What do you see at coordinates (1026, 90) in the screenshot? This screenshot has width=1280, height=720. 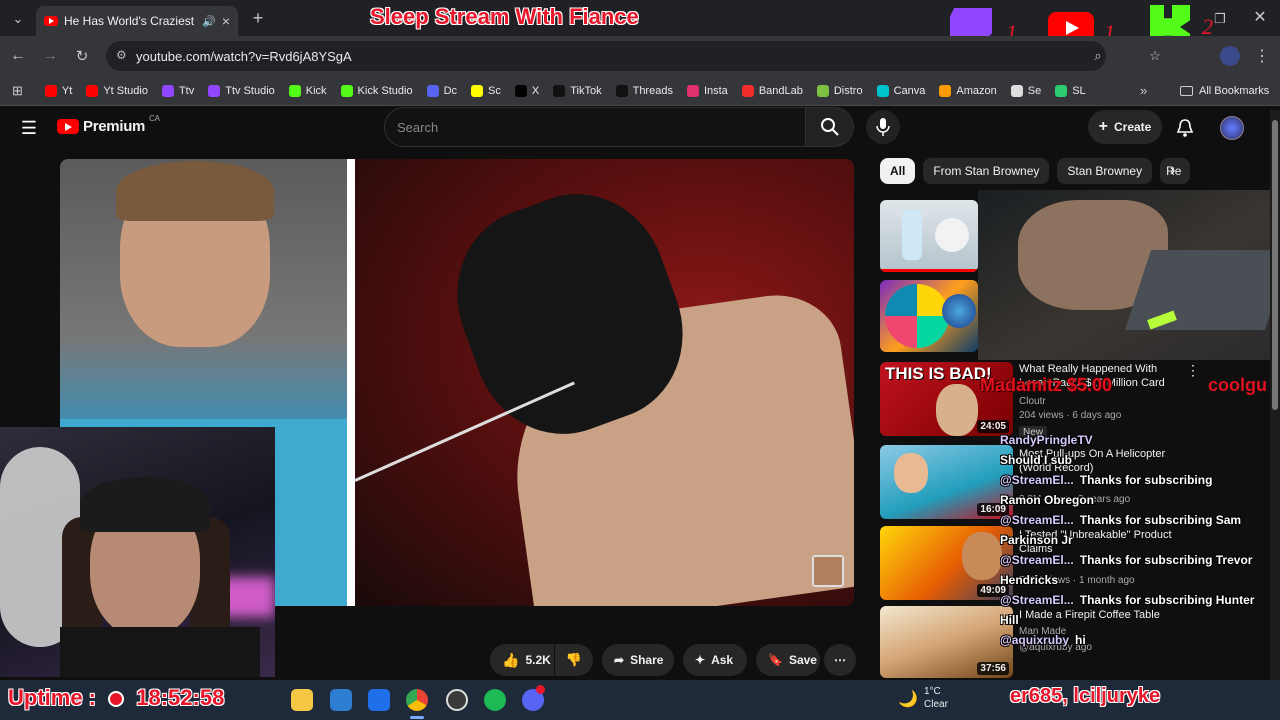 I see `bookmark-se: Se` at bounding box center [1026, 90].